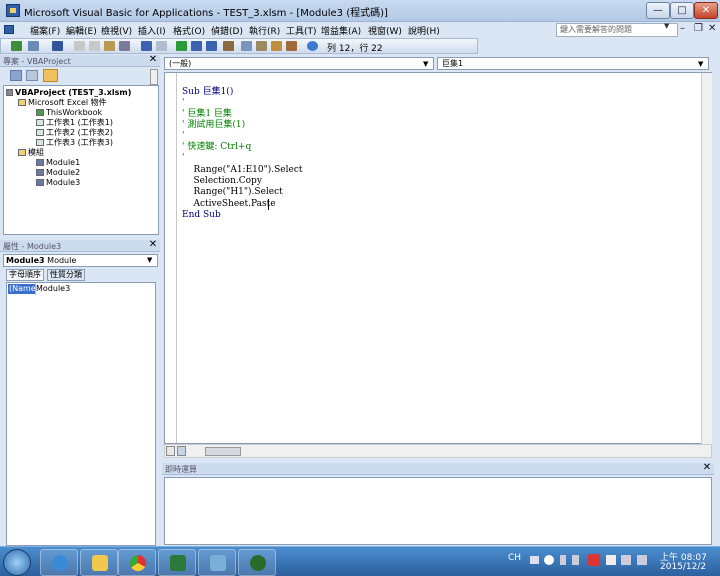  Describe the element at coordinates (698, 28) in the screenshot. I see `mdi-restore-button: ❐` at that location.